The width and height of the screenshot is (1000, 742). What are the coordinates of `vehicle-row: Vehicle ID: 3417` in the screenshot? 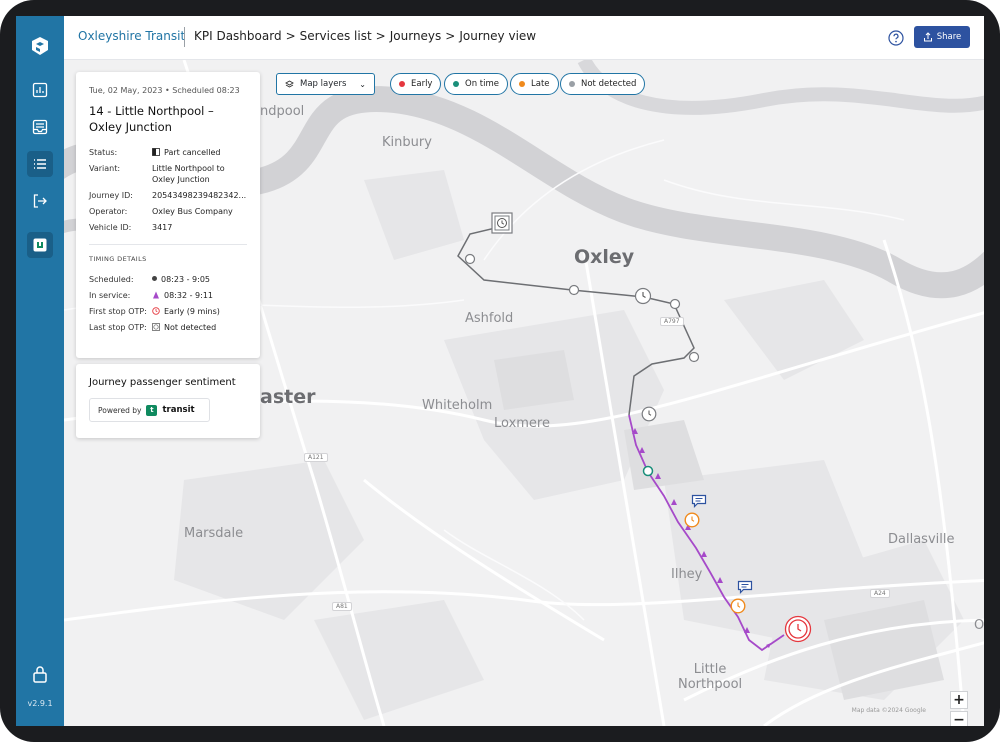 It's located at (168, 227).